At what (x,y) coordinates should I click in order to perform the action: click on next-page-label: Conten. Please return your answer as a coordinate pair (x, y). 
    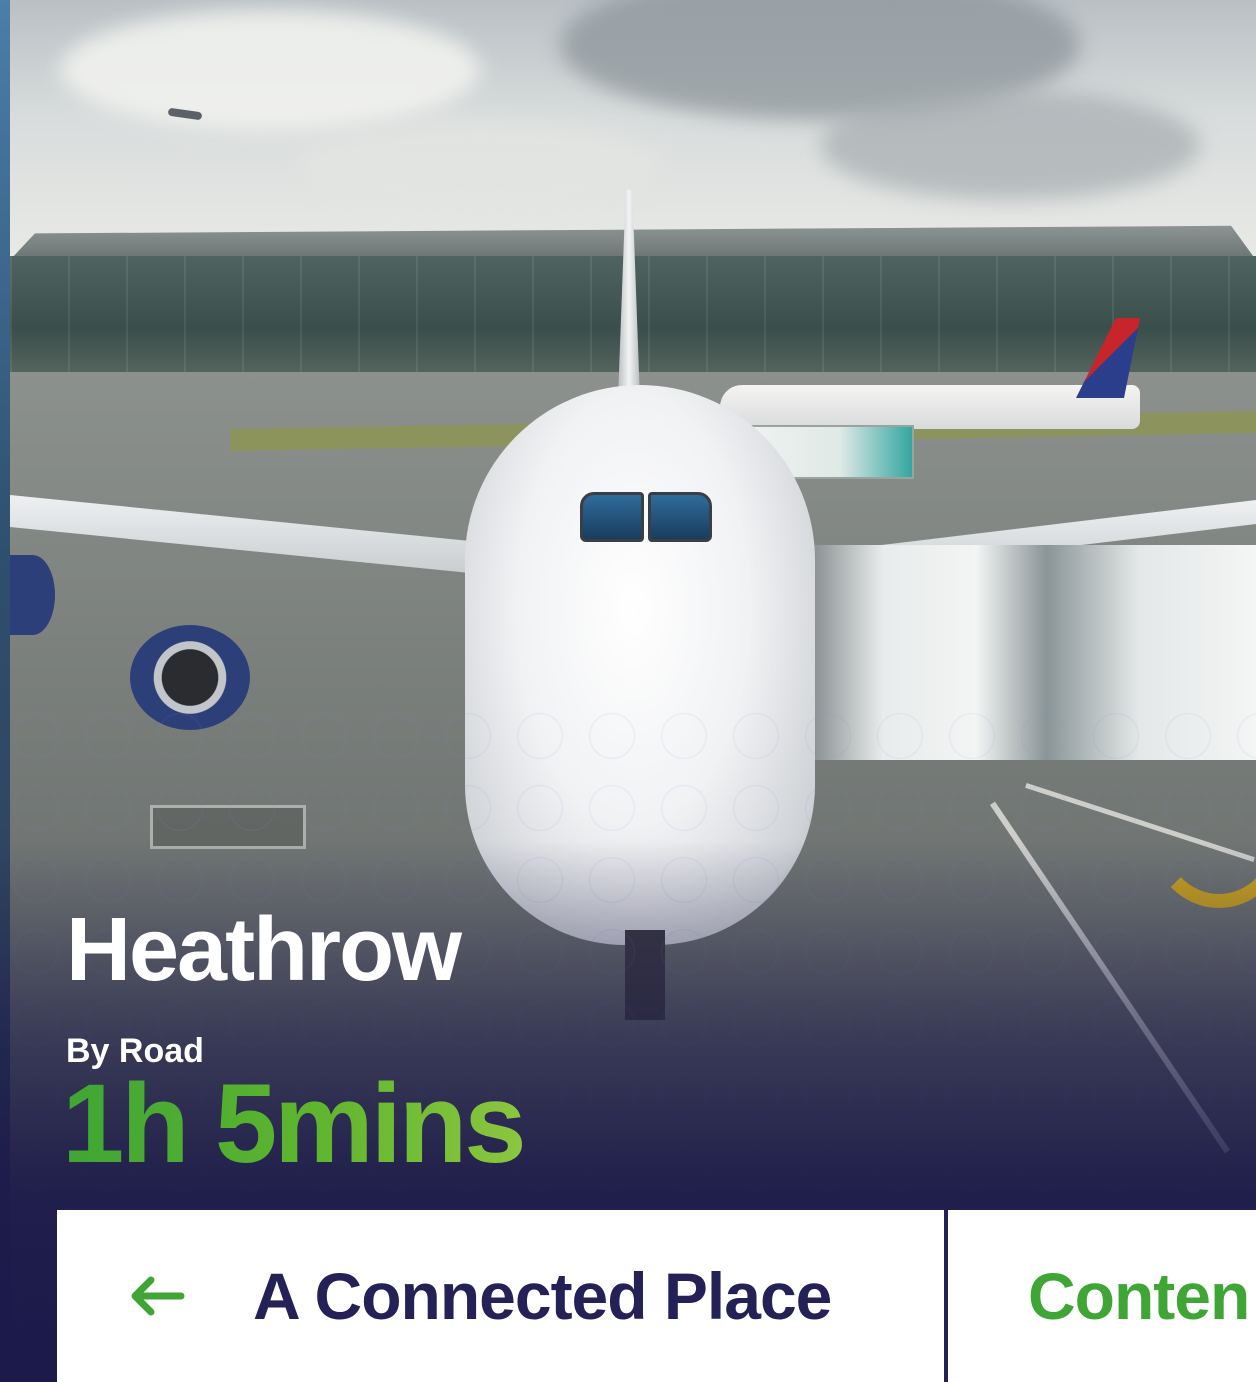
    Looking at the image, I should click on (1139, 1296).